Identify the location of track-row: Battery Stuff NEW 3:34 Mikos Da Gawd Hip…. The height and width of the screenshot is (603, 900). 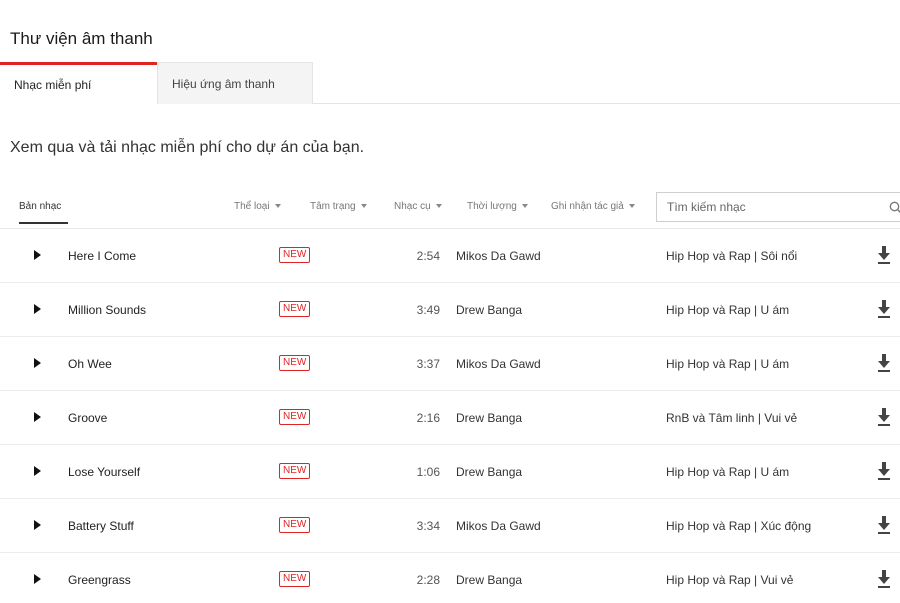
(450, 526).